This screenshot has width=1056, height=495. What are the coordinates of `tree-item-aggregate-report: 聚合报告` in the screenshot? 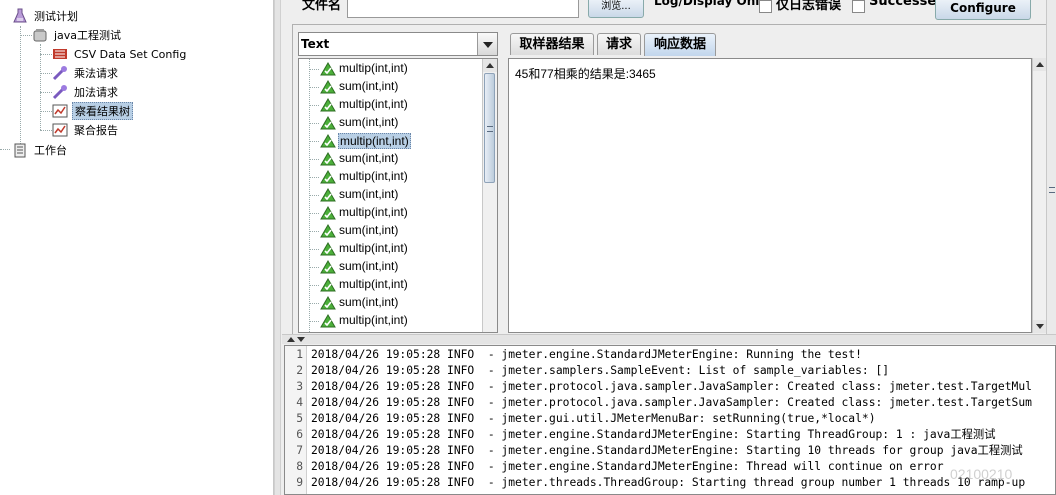 It's located at (86, 130).